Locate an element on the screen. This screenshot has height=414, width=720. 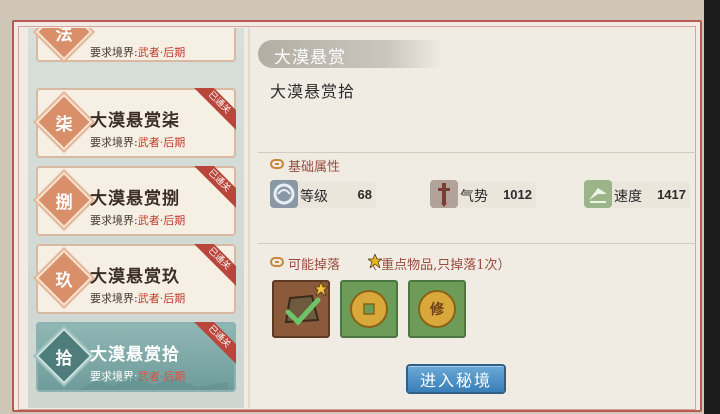
enter-realm-button: 进入秘境 is located at coordinates (456, 379).